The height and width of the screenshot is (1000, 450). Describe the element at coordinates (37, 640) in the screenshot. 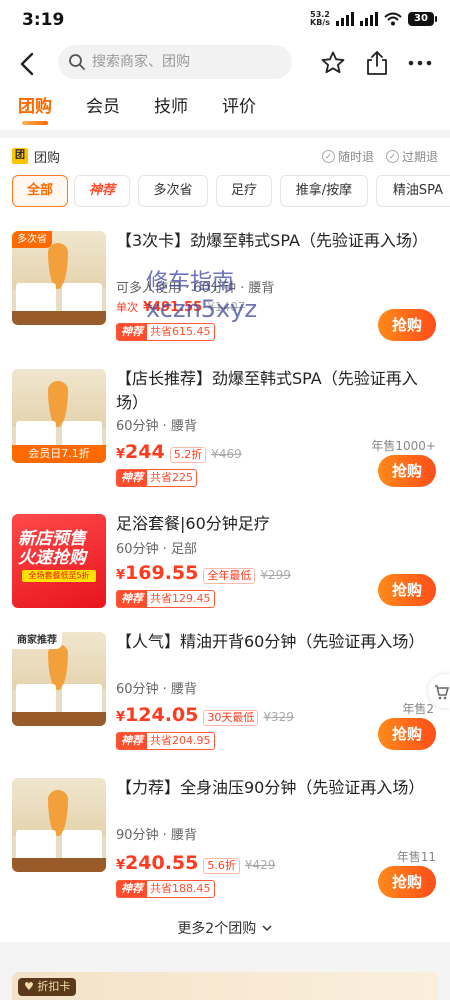

I see `deal-tag: 商家推荐` at that location.